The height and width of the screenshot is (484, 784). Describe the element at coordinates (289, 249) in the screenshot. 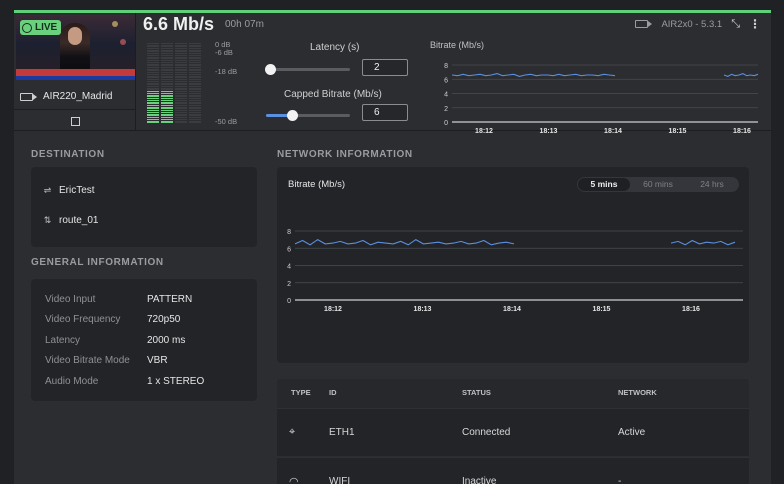

I see `y-tick-label: 6` at that location.